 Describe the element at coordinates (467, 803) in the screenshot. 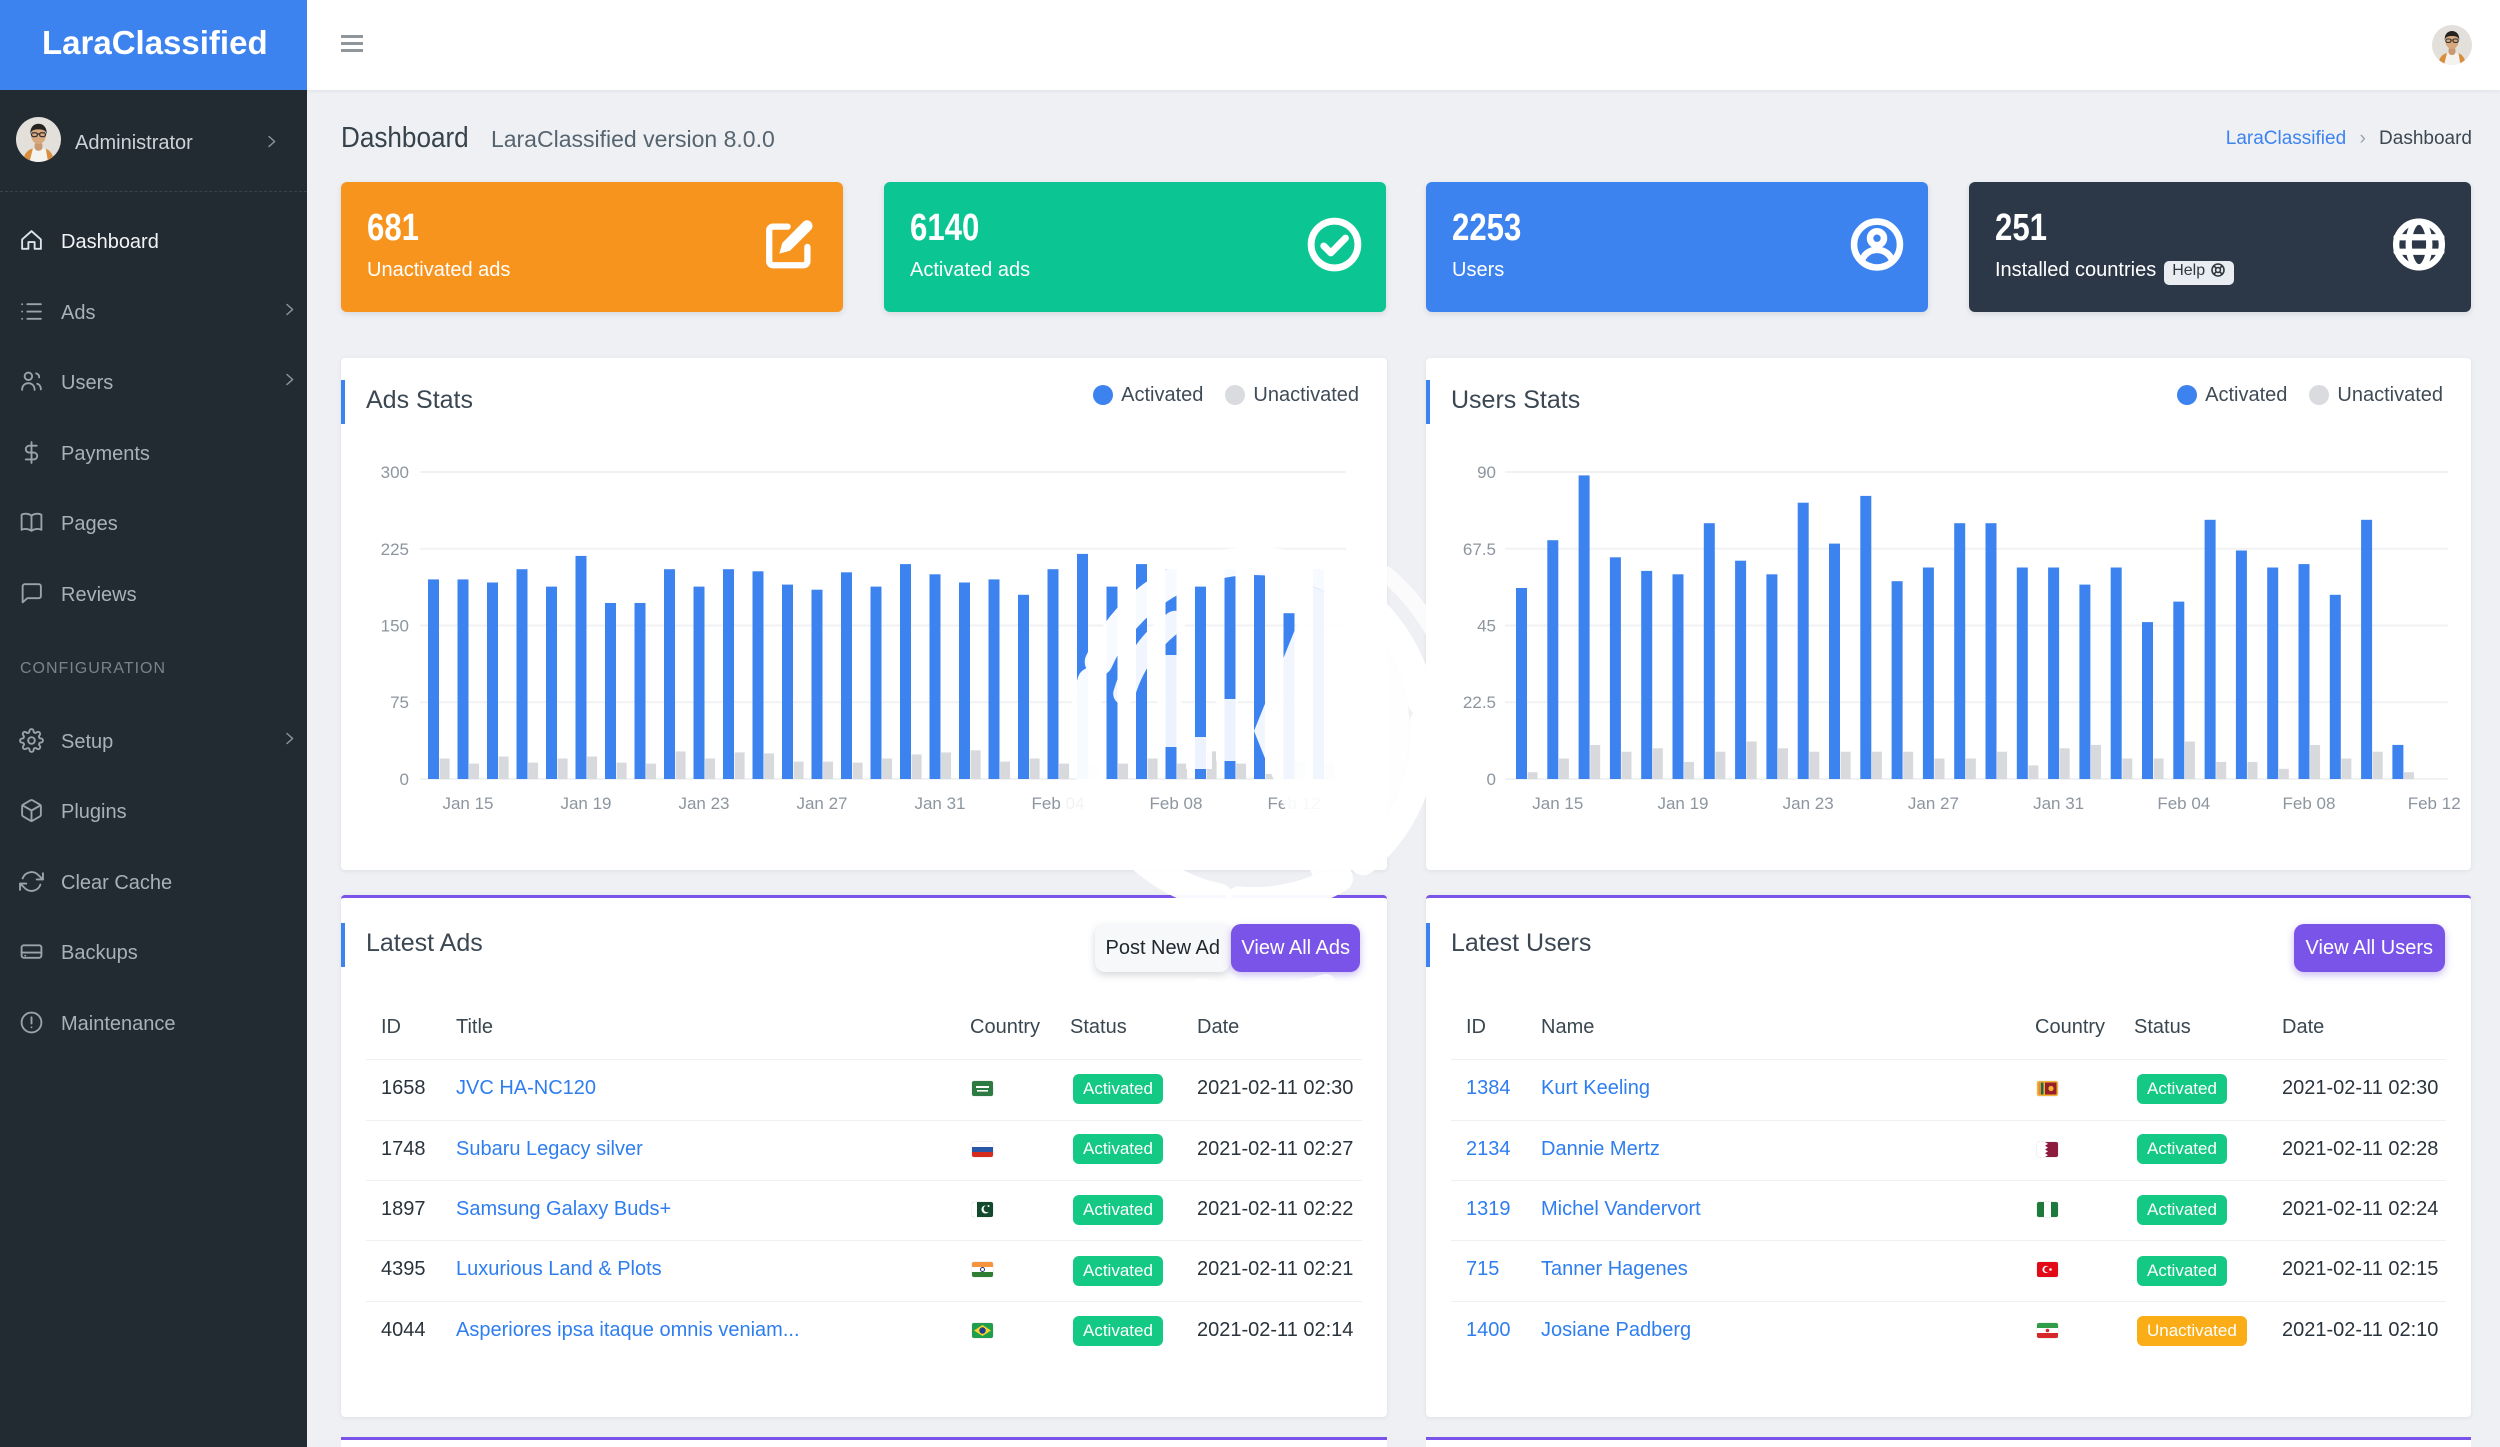

I see `svg-text: Jan 15` at that location.